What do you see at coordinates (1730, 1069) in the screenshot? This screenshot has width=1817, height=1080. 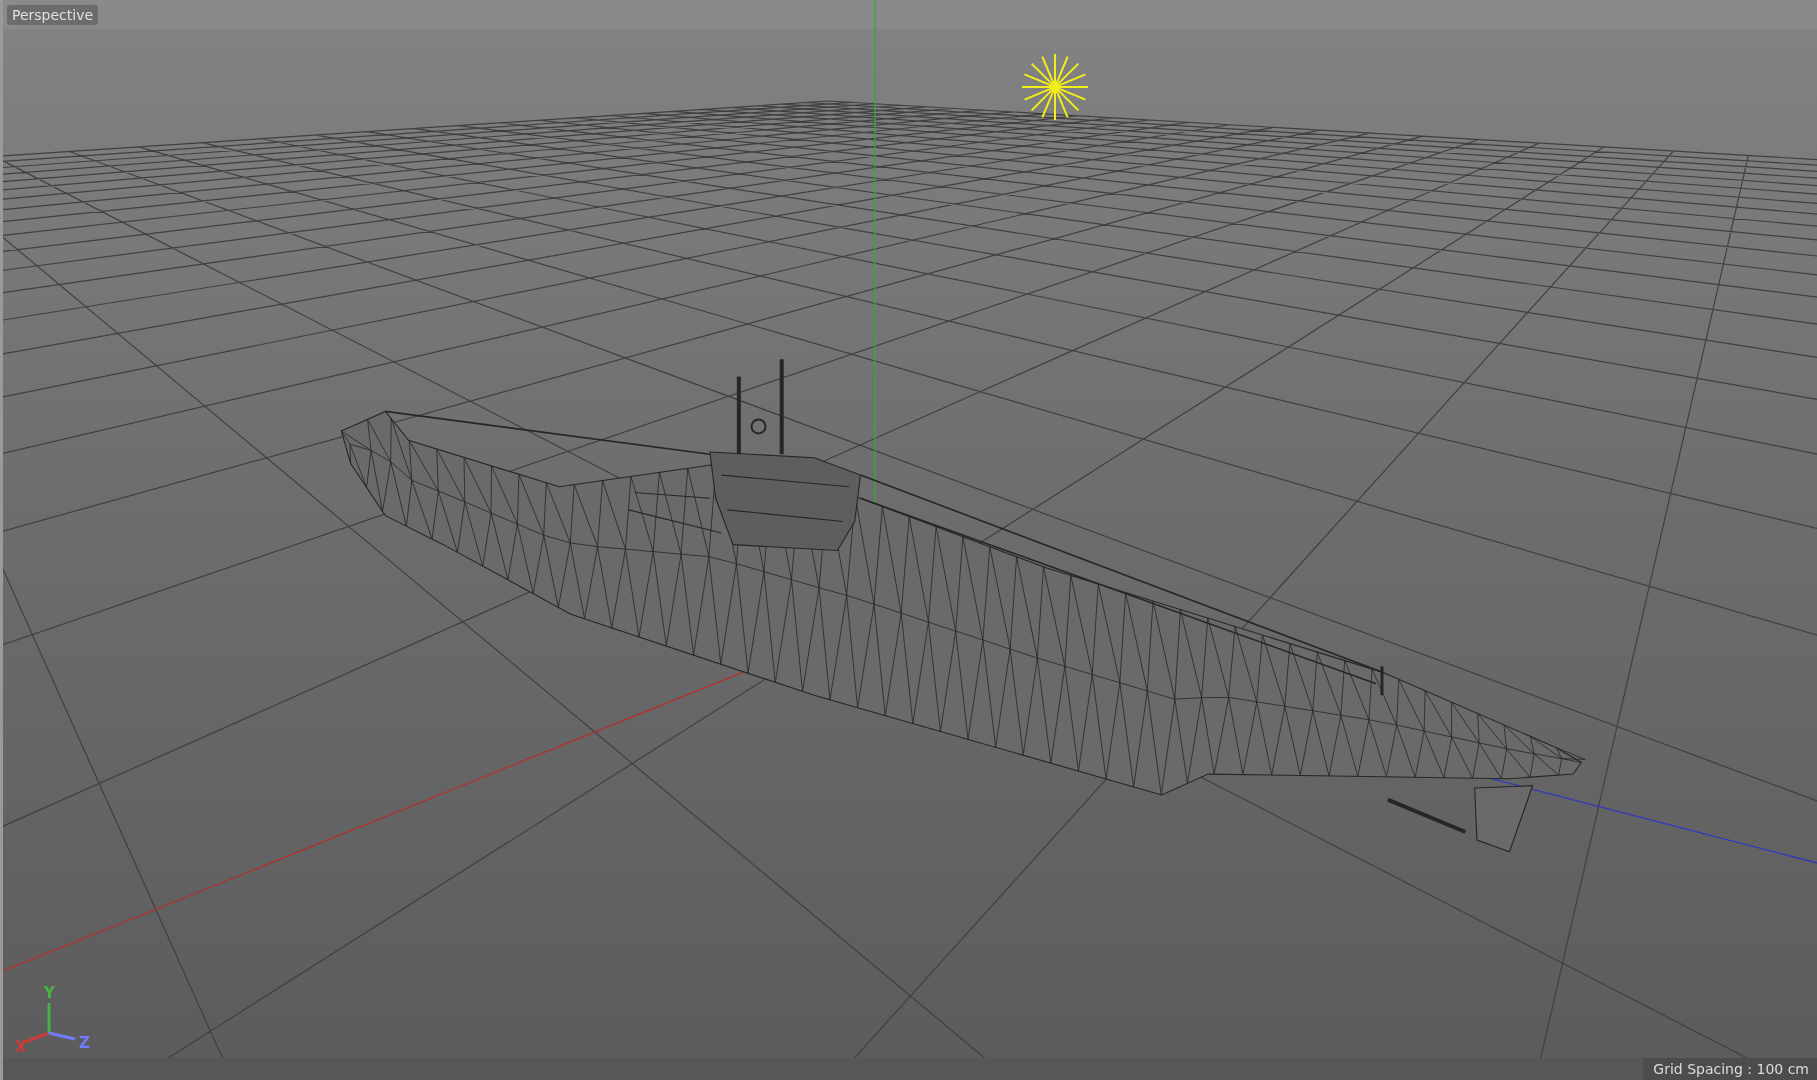 I see `grid-spacing-label: Grid Spacing : 100 cm` at bounding box center [1730, 1069].